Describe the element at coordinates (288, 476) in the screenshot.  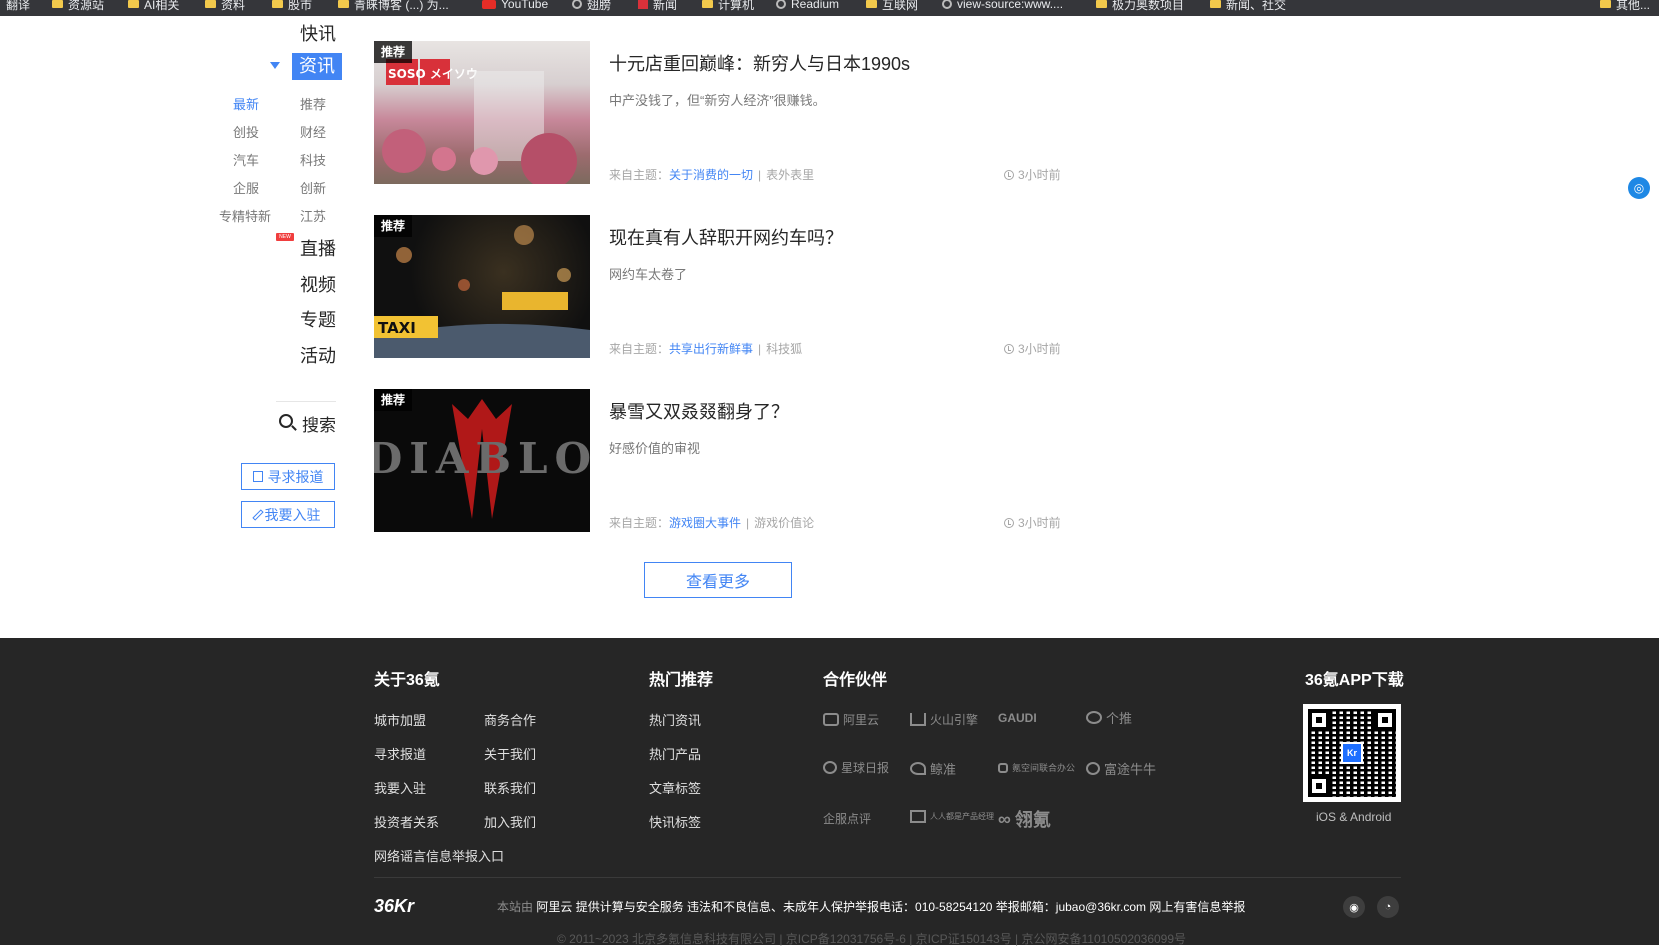
I see `seek-coverage-button: 寻求报道` at that location.